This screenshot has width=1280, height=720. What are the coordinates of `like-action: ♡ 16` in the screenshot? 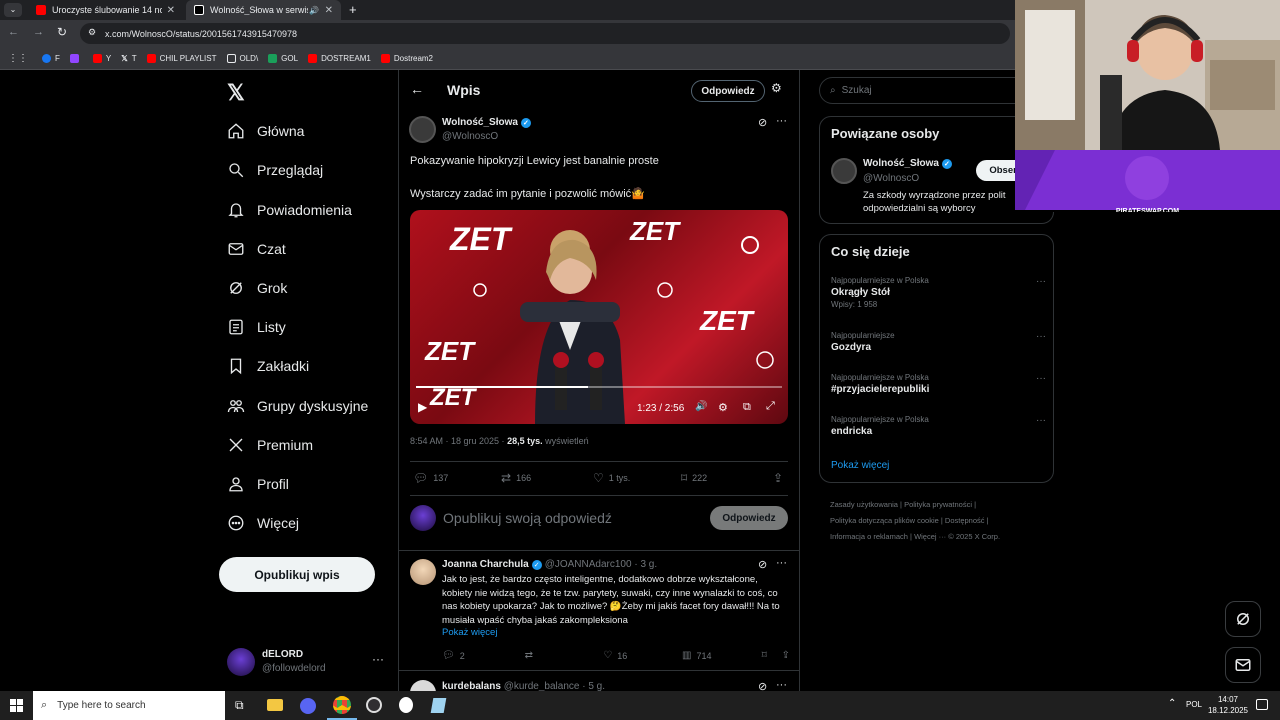 It's located at (642, 655).